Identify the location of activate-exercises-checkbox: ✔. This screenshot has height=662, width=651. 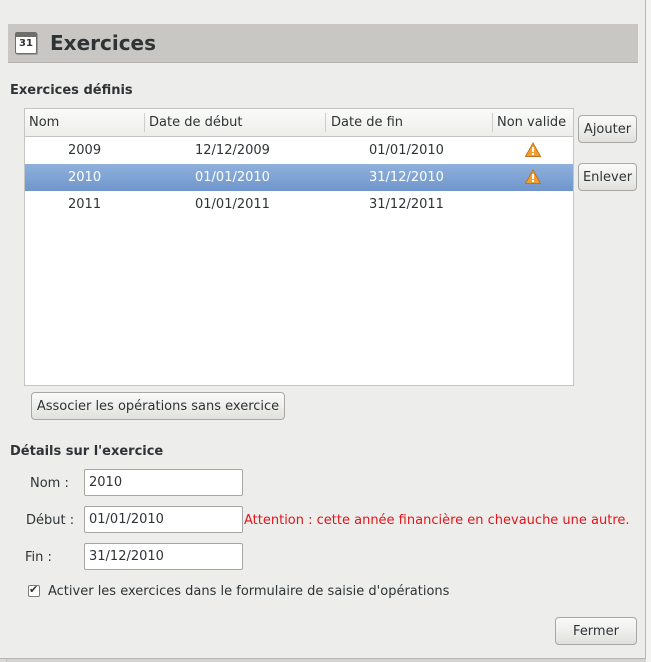
(34, 590).